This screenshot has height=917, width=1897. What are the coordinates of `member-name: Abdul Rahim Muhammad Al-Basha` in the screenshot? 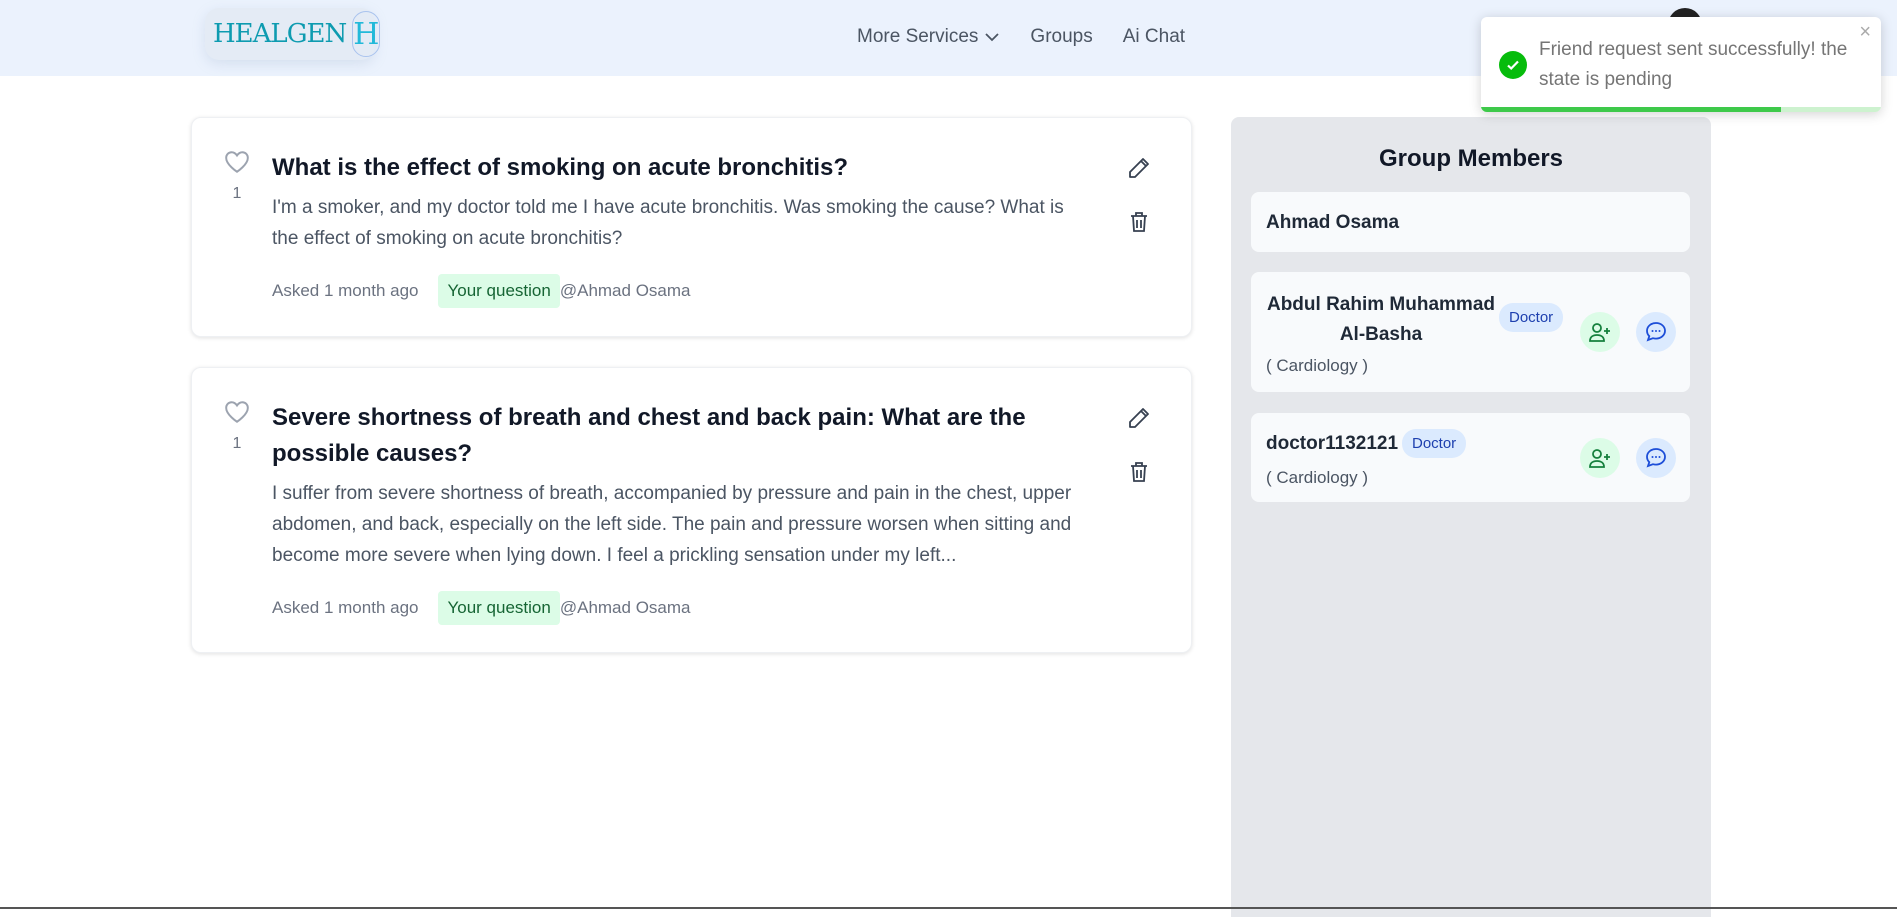 It's located at (1380, 319).